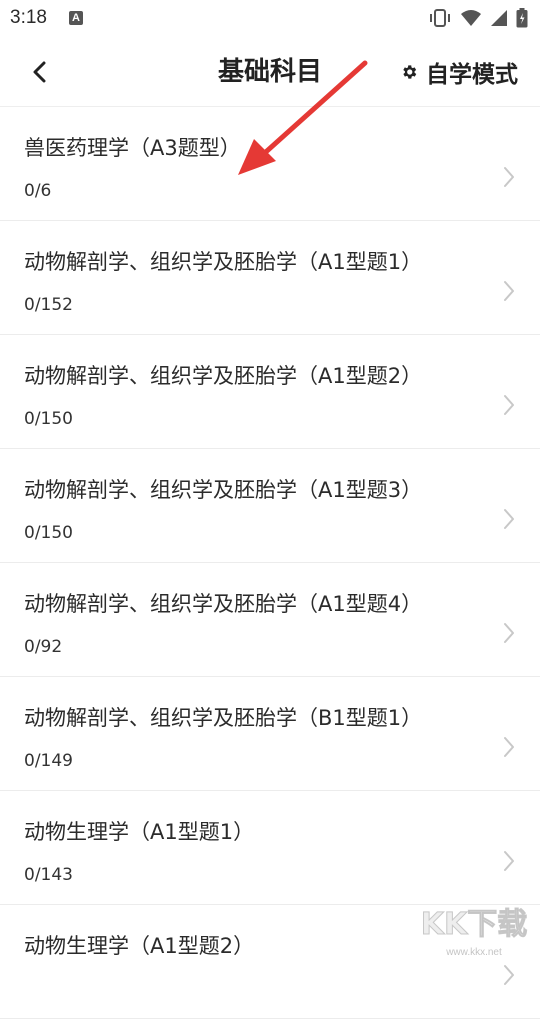  Describe the element at coordinates (139, 946) in the screenshot. I see `list-item-title: 动物生理学（A1型题2）` at that location.